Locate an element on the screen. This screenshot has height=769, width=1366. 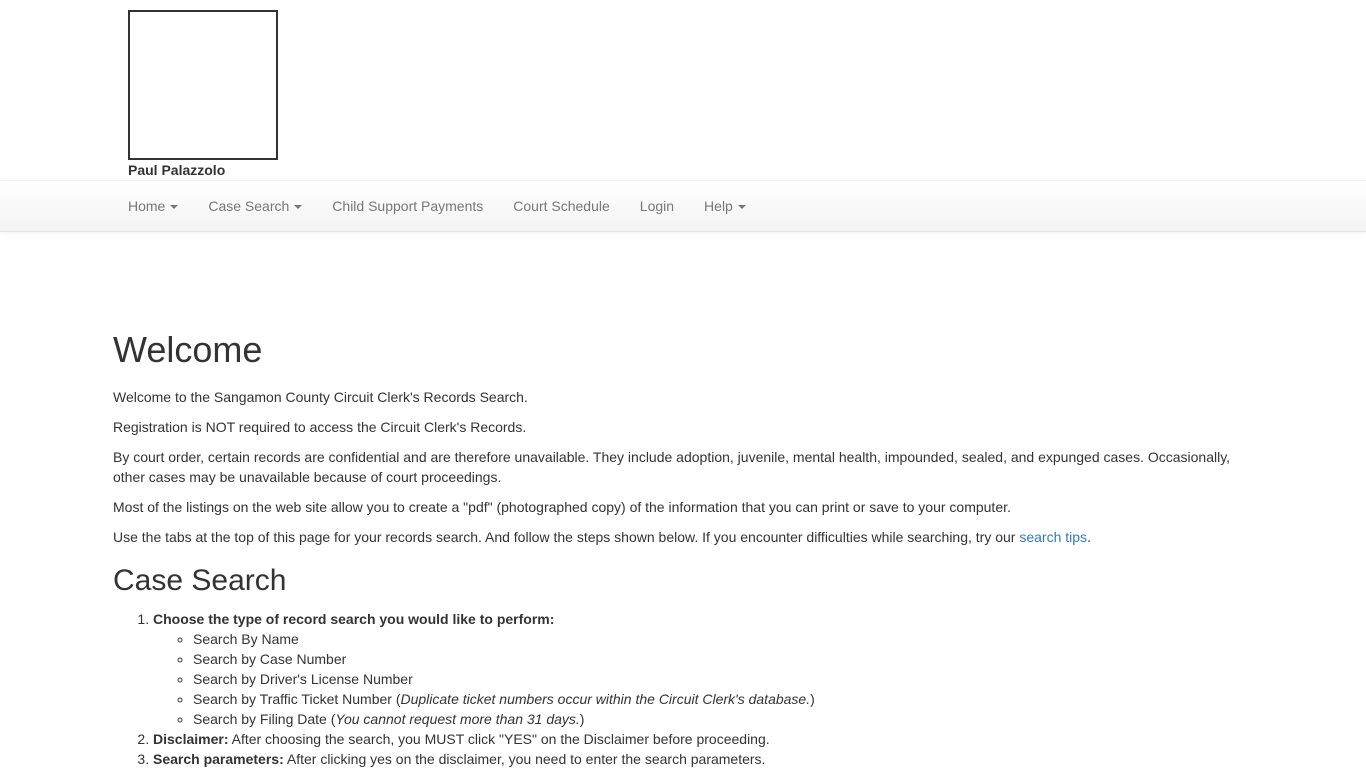
search-option-drivers-license: Search by Driver's License Number is located at coordinates (723, 679).